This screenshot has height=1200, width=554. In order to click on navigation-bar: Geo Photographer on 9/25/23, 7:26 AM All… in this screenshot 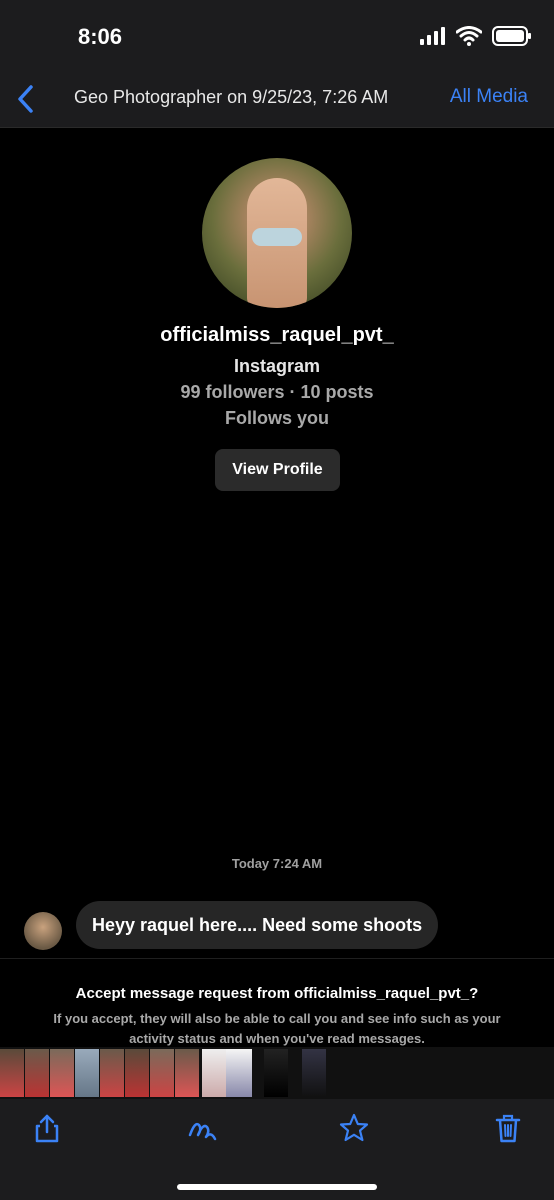, I will do `click(277, 100)`.